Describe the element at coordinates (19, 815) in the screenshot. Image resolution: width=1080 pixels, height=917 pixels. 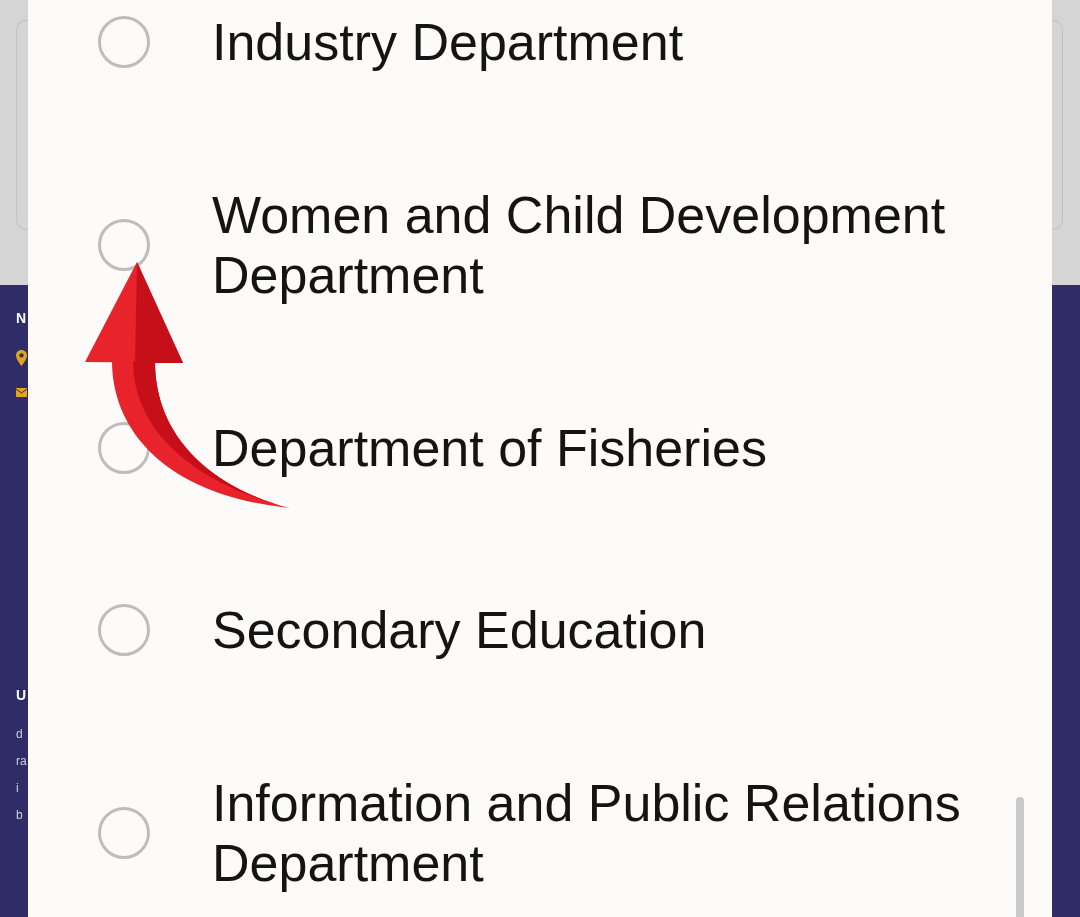
I see `footer-text: b` at that location.